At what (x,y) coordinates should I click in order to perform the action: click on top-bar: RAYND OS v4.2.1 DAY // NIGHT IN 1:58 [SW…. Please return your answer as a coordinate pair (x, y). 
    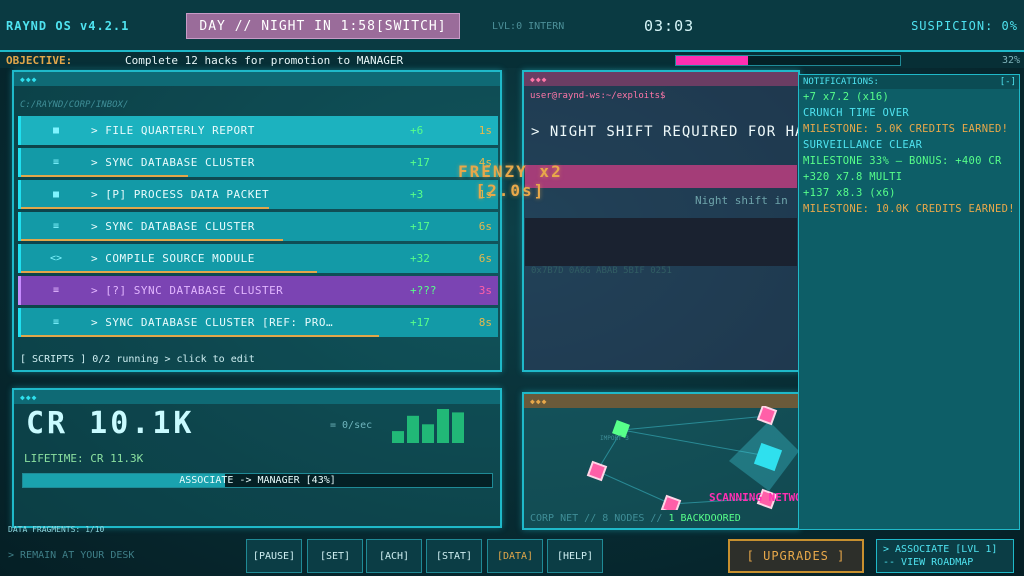
    Looking at the image, I should click on (512, 26).